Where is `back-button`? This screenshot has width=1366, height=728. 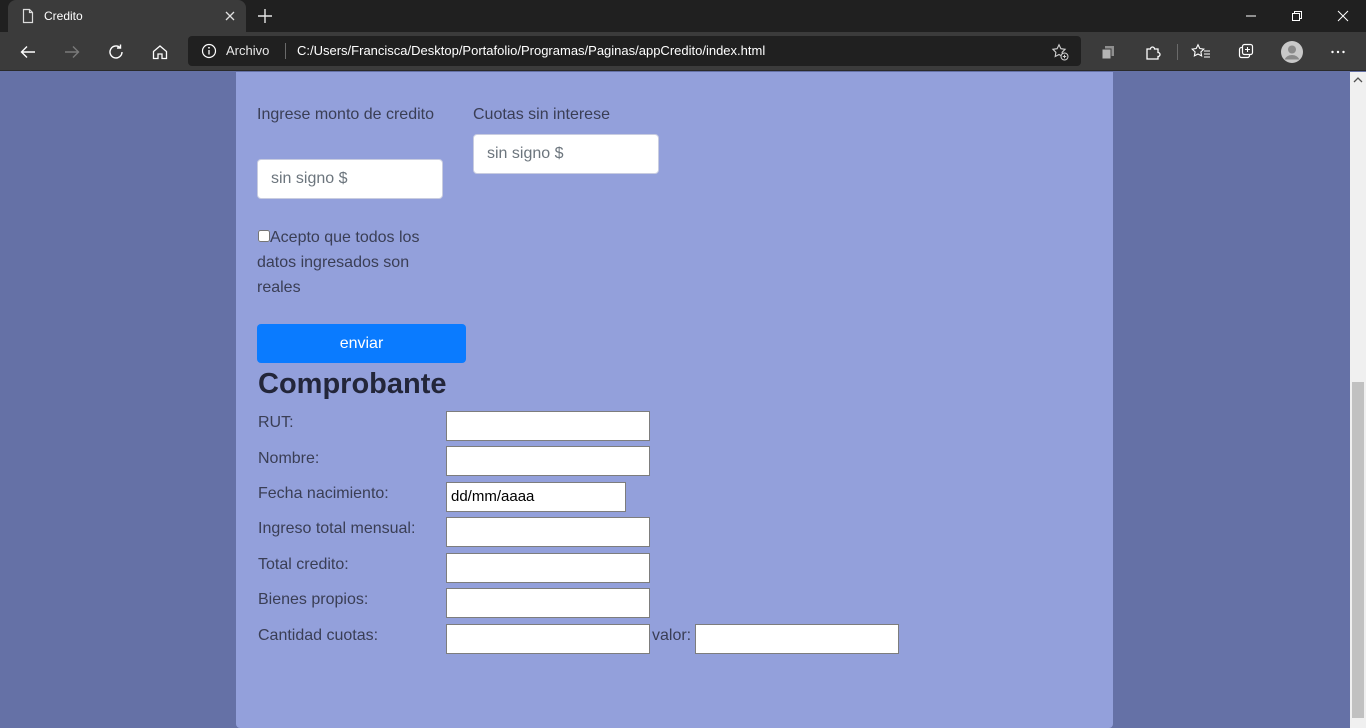
back-button is located at coordinates (28, 52).